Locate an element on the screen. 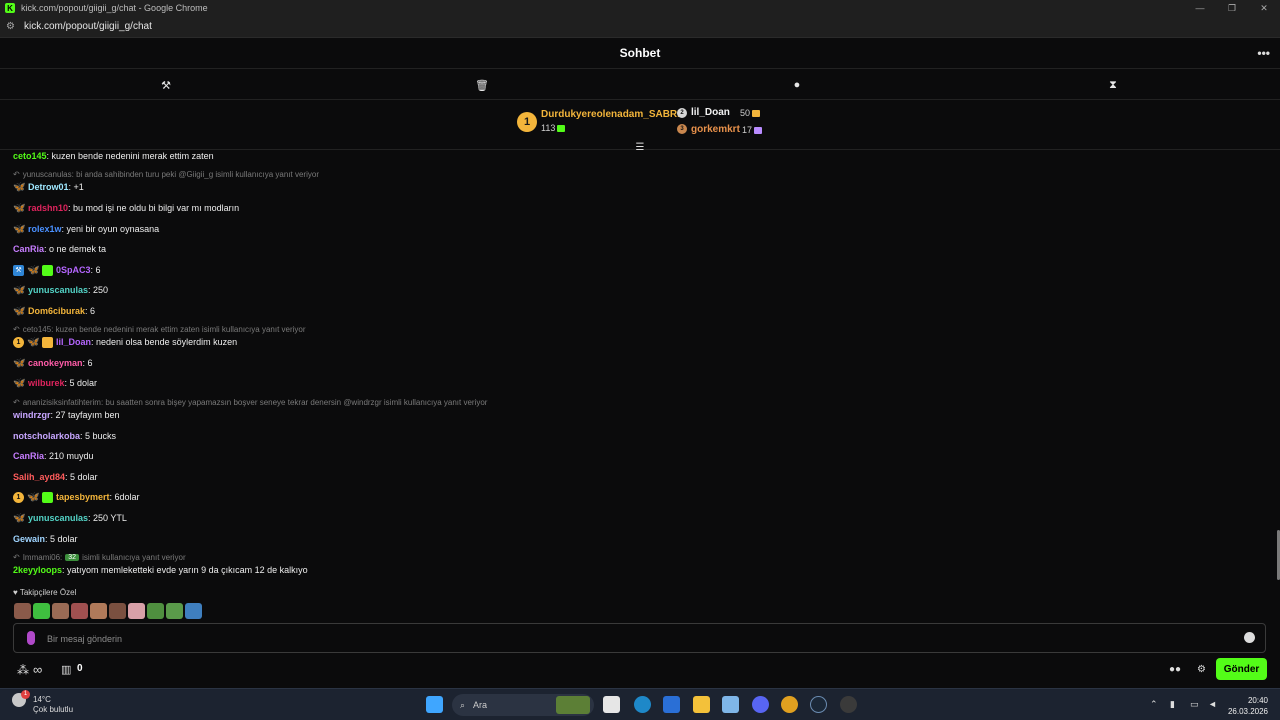 Image resolution: width=1280 pixels, height=720 pixels. chrome-icon is located at coordinates (789, 704).